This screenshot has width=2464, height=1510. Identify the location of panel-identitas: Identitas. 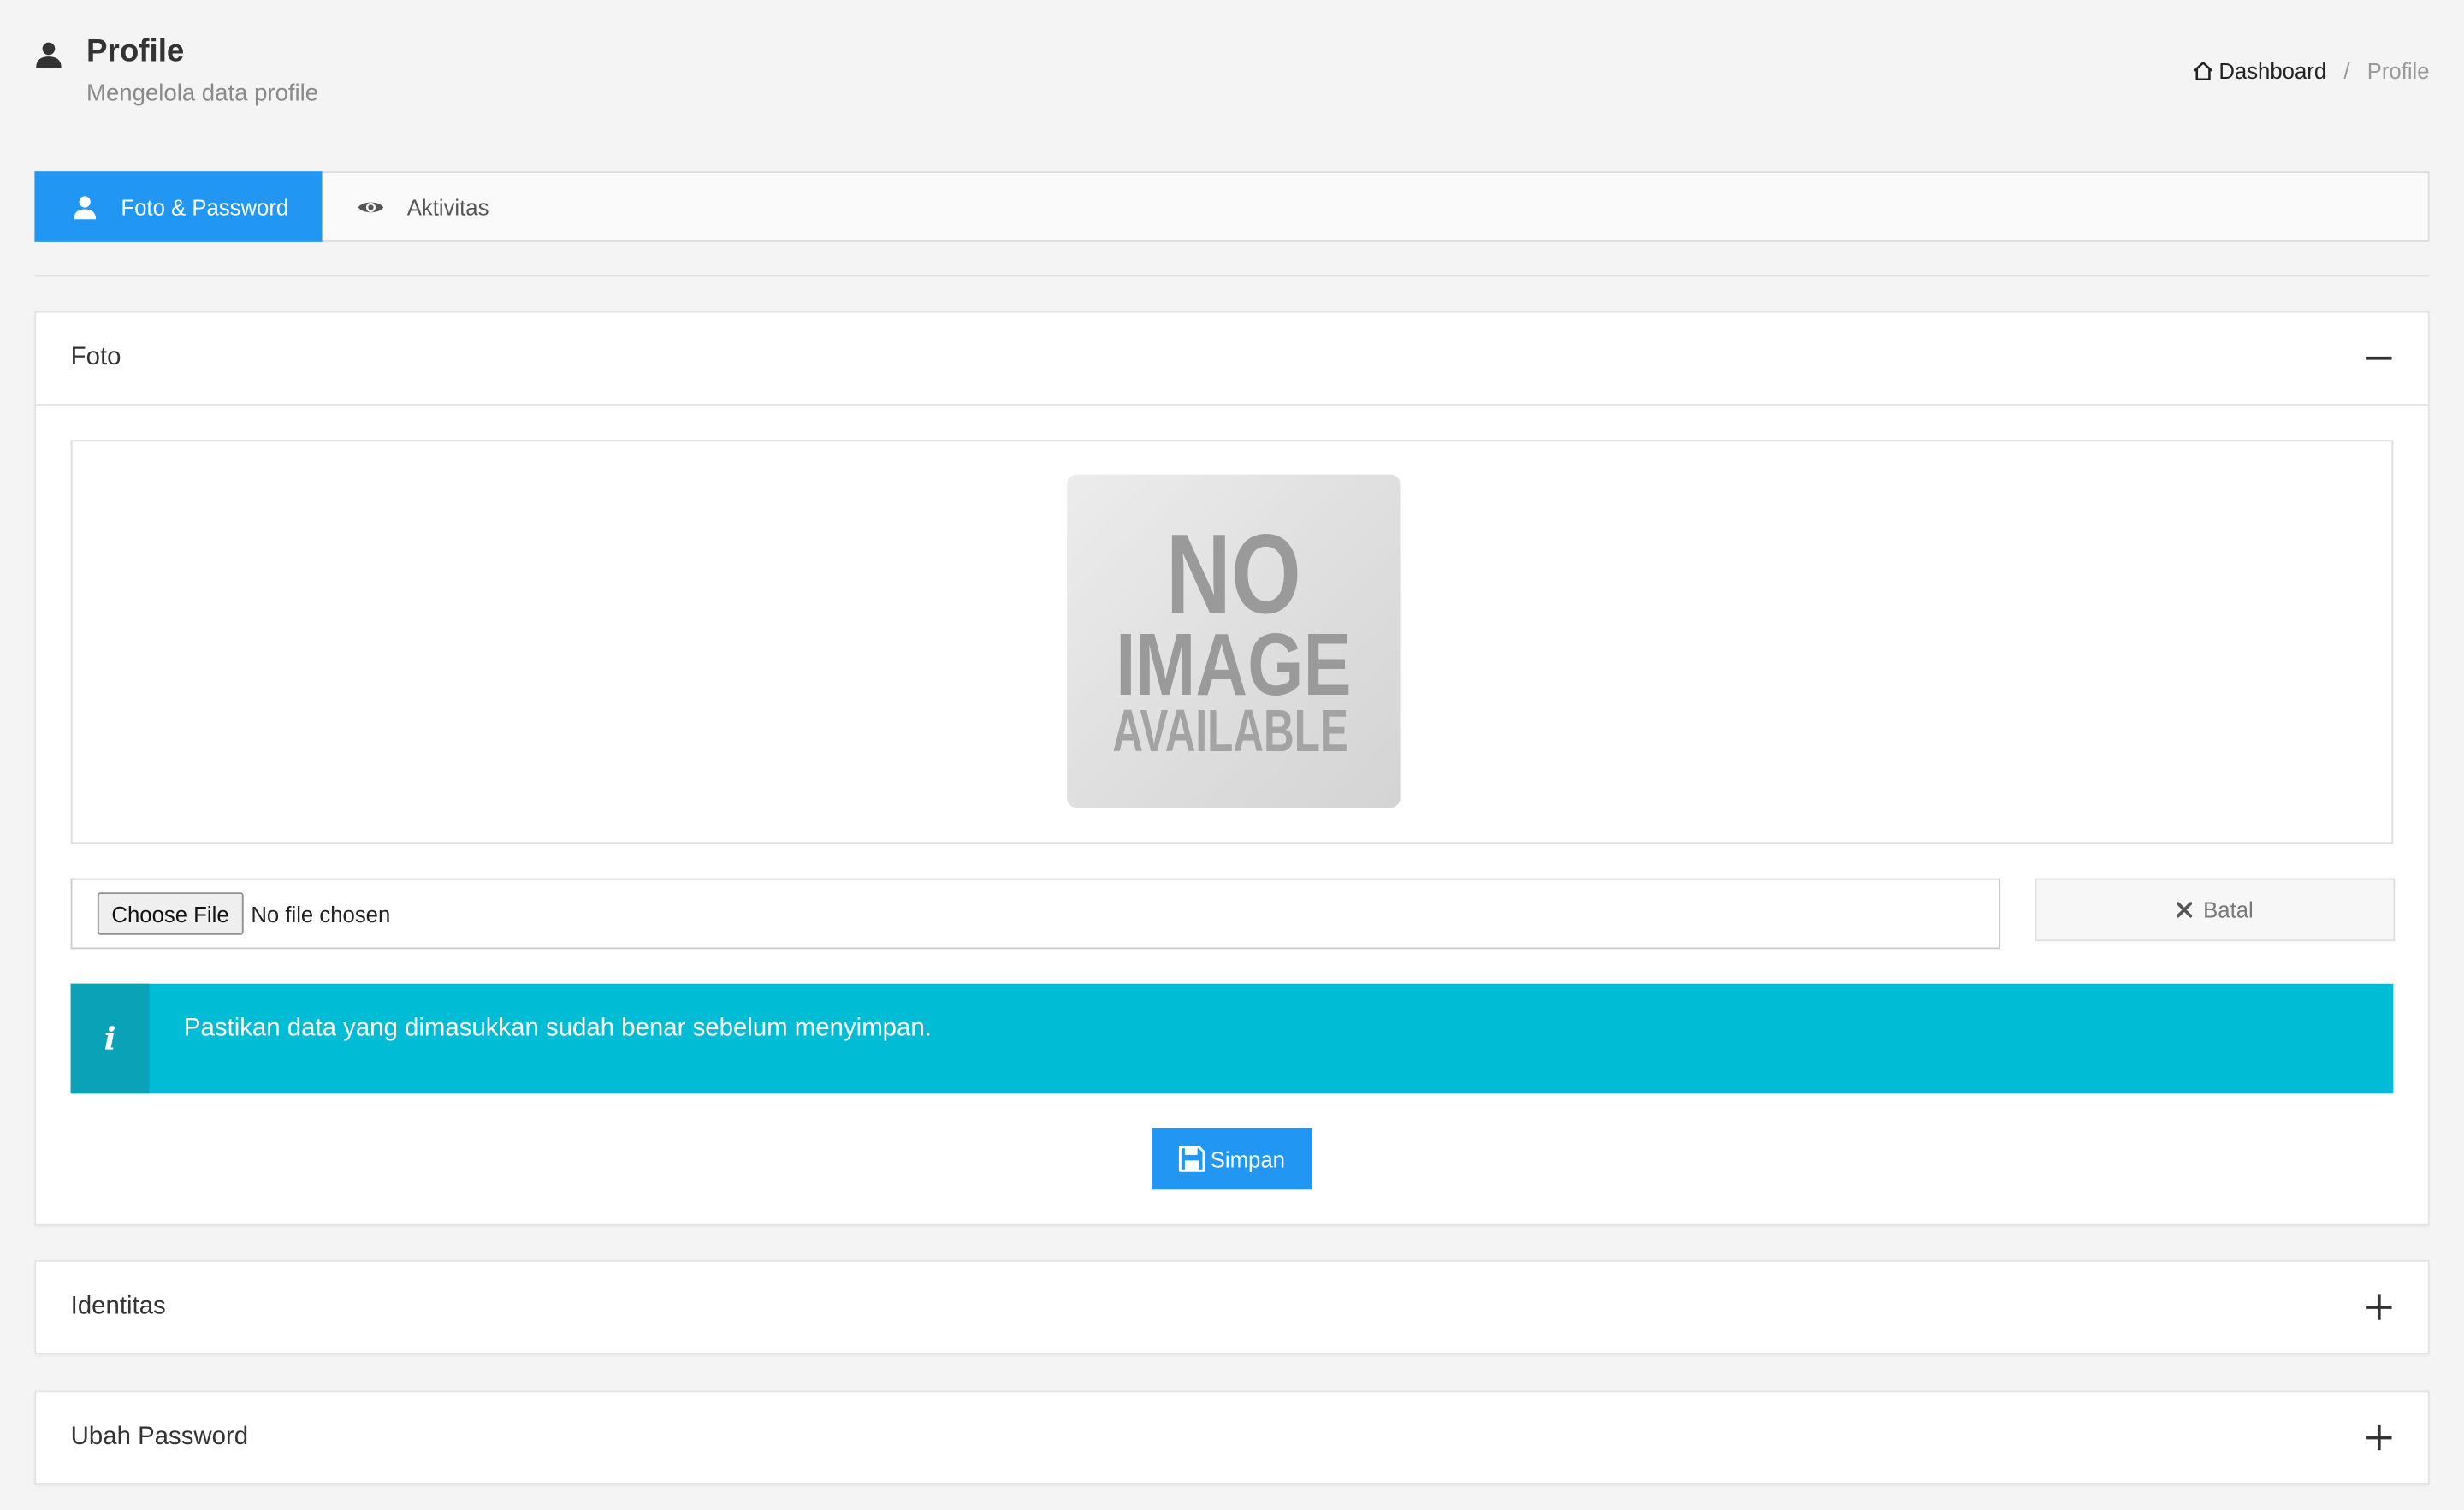
(1232, 1307).